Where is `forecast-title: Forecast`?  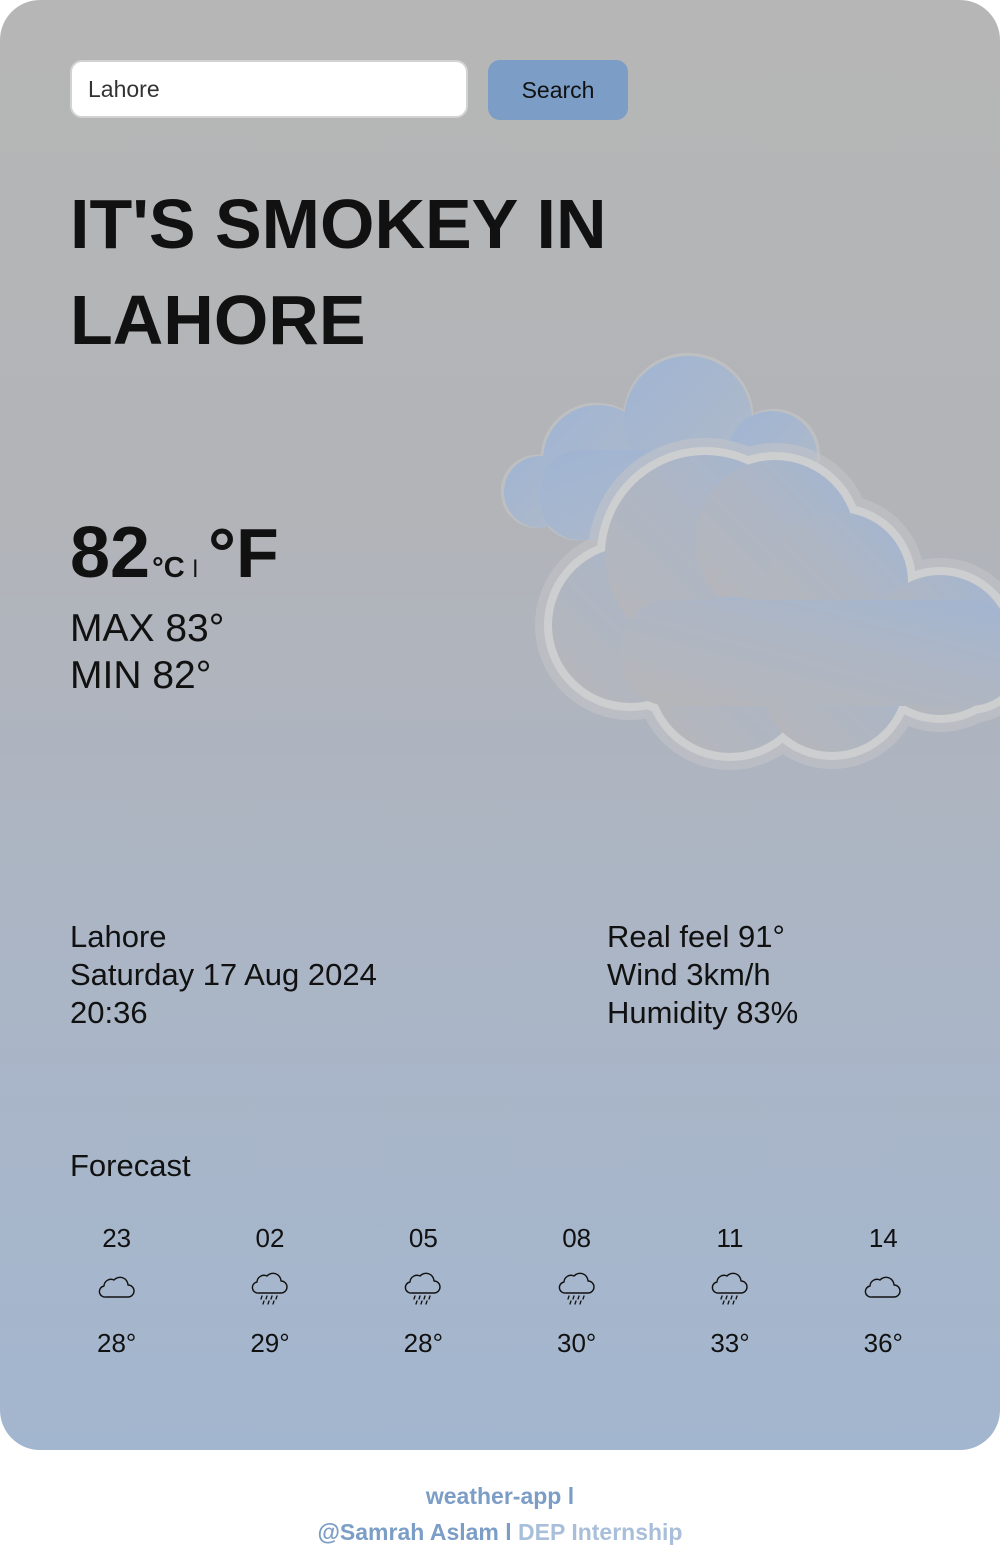
forecast-title: Forecast is located at coordinates (130, 1165).